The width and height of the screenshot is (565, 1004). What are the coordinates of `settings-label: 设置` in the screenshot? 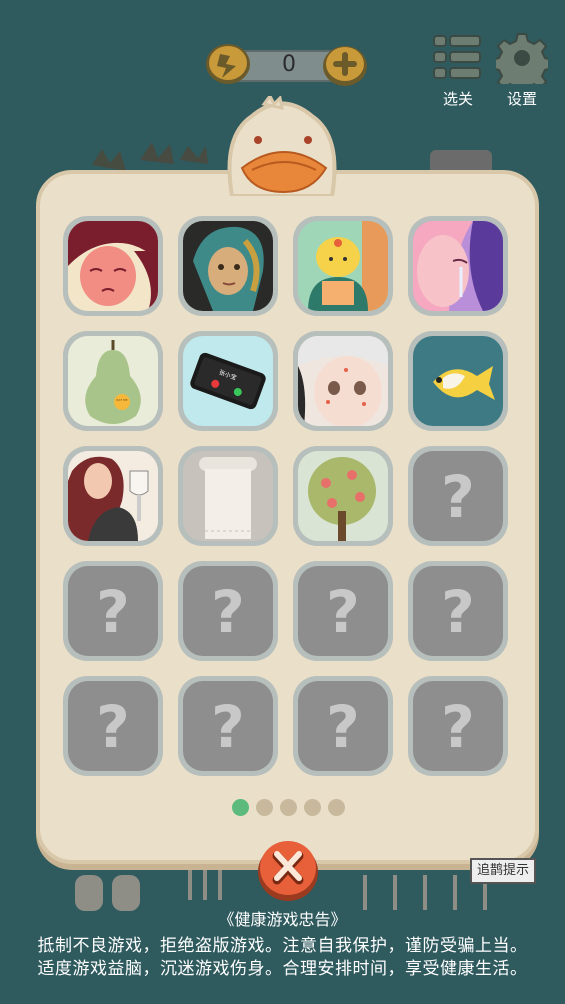 It's located at (521, 99).